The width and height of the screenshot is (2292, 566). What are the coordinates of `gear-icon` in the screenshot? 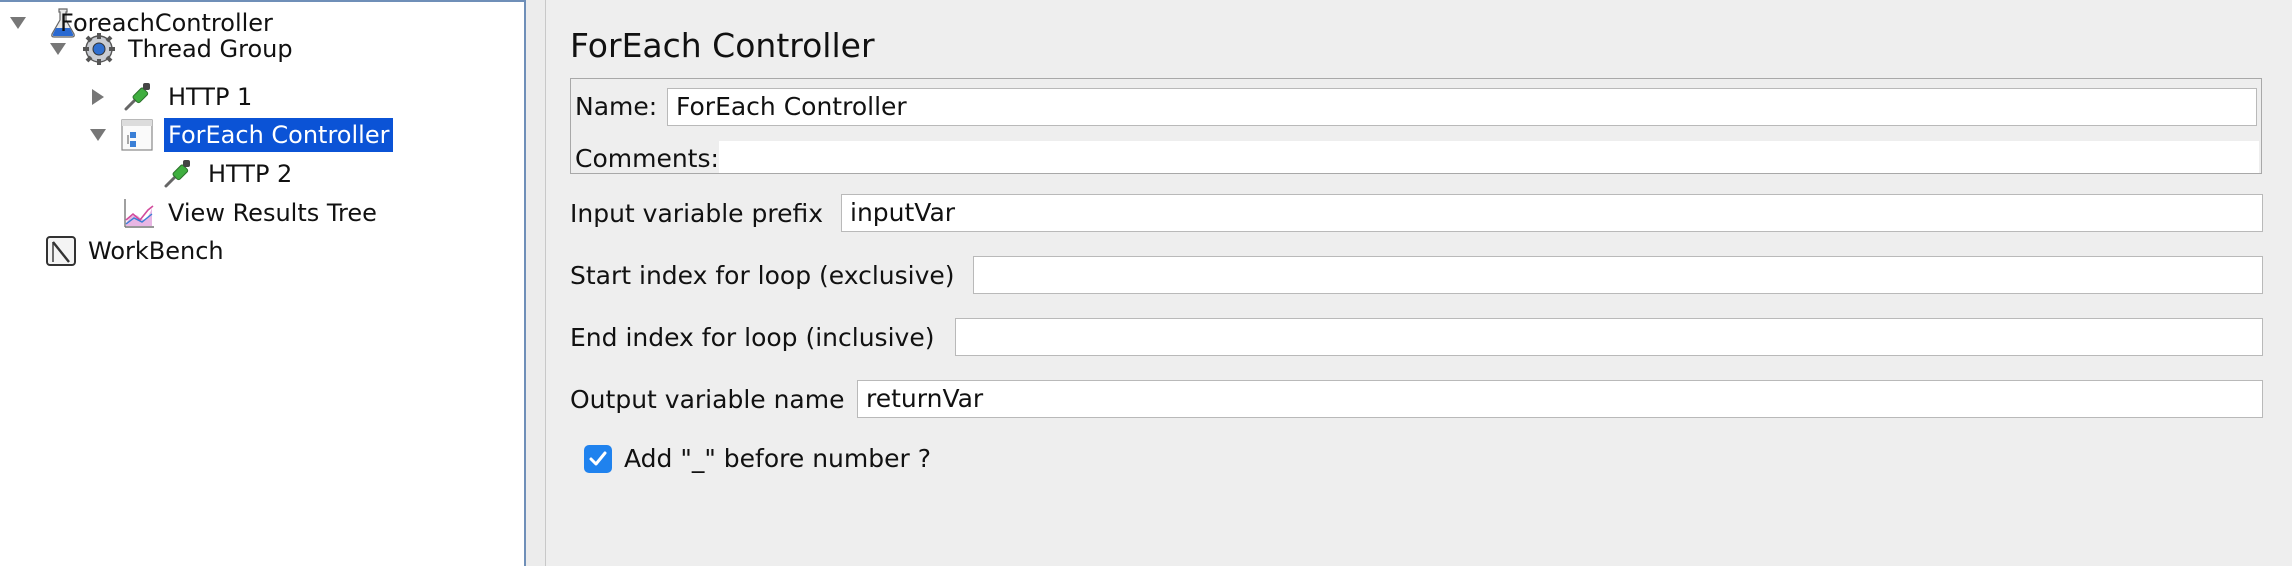 It's located at (99, 49).